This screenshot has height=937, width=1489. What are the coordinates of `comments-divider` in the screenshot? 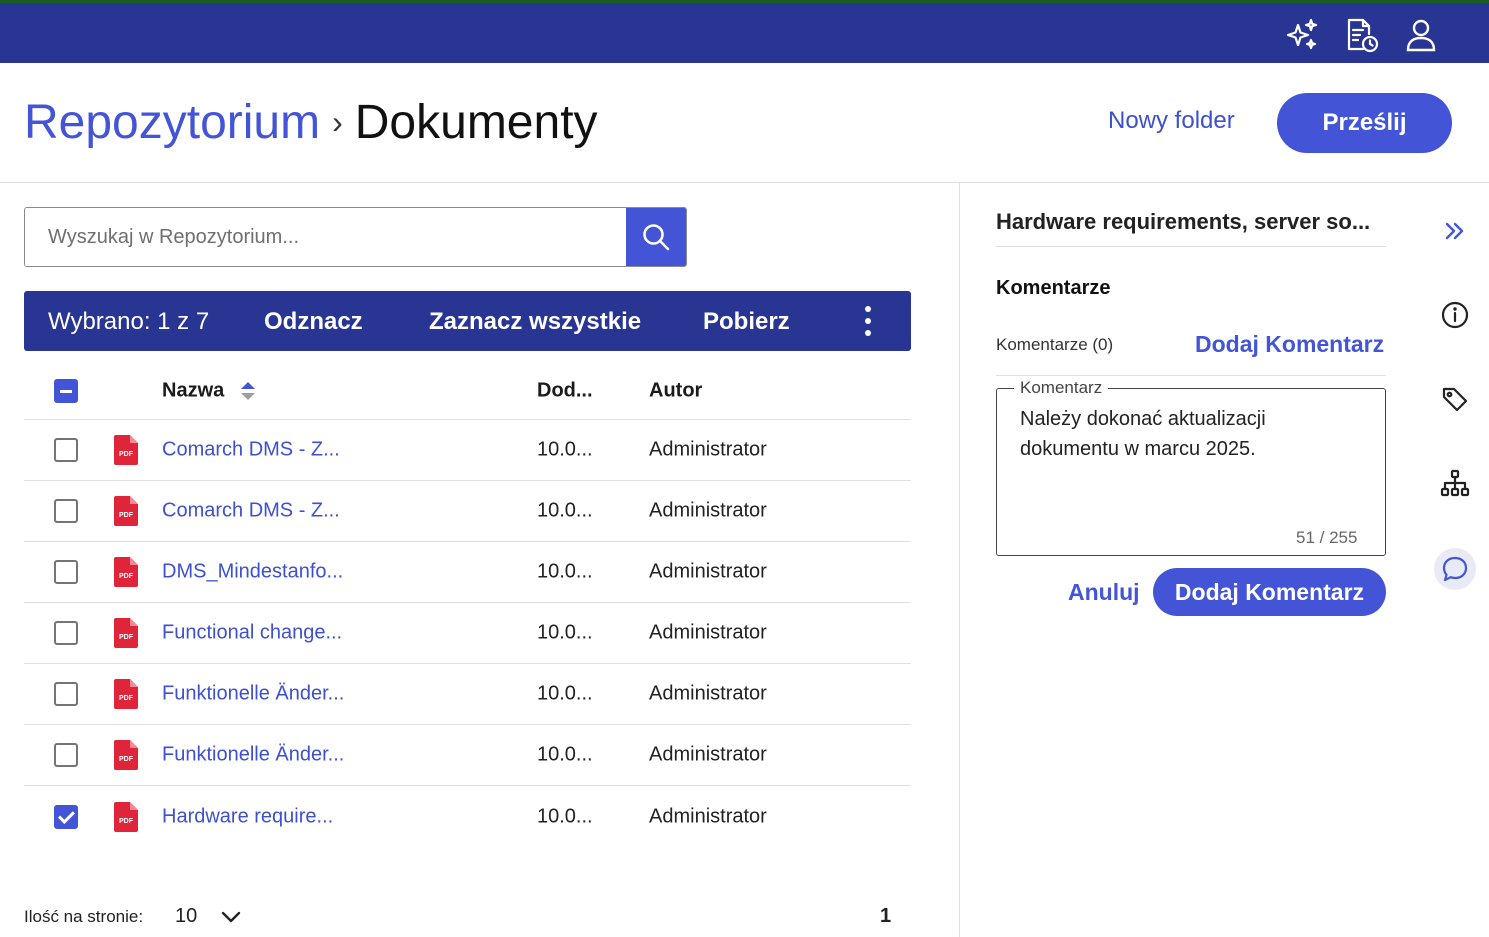 It's located at (1191, 375).